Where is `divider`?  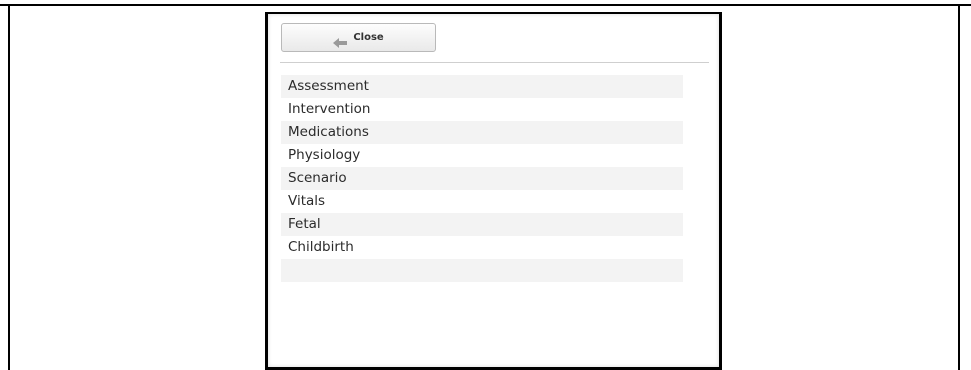
divider is located at coordinates (494, 62).